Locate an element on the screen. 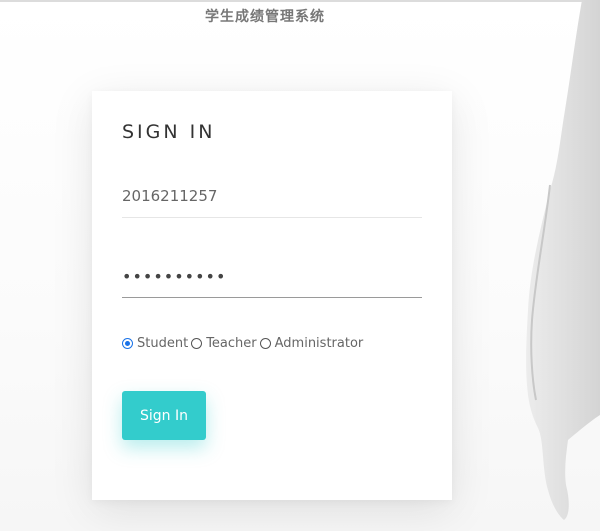 The image size is (600, 531). role-teacher-label: Teacher is located at coordinates (231, 343).